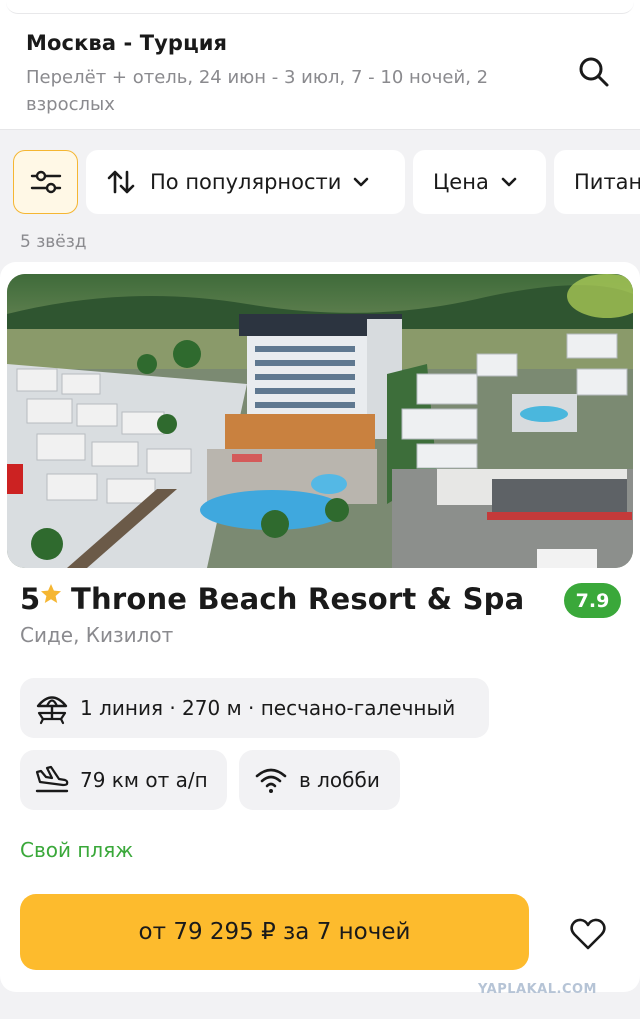  I want to click on own-beach-label: Свой пляж, so click(77, 850).